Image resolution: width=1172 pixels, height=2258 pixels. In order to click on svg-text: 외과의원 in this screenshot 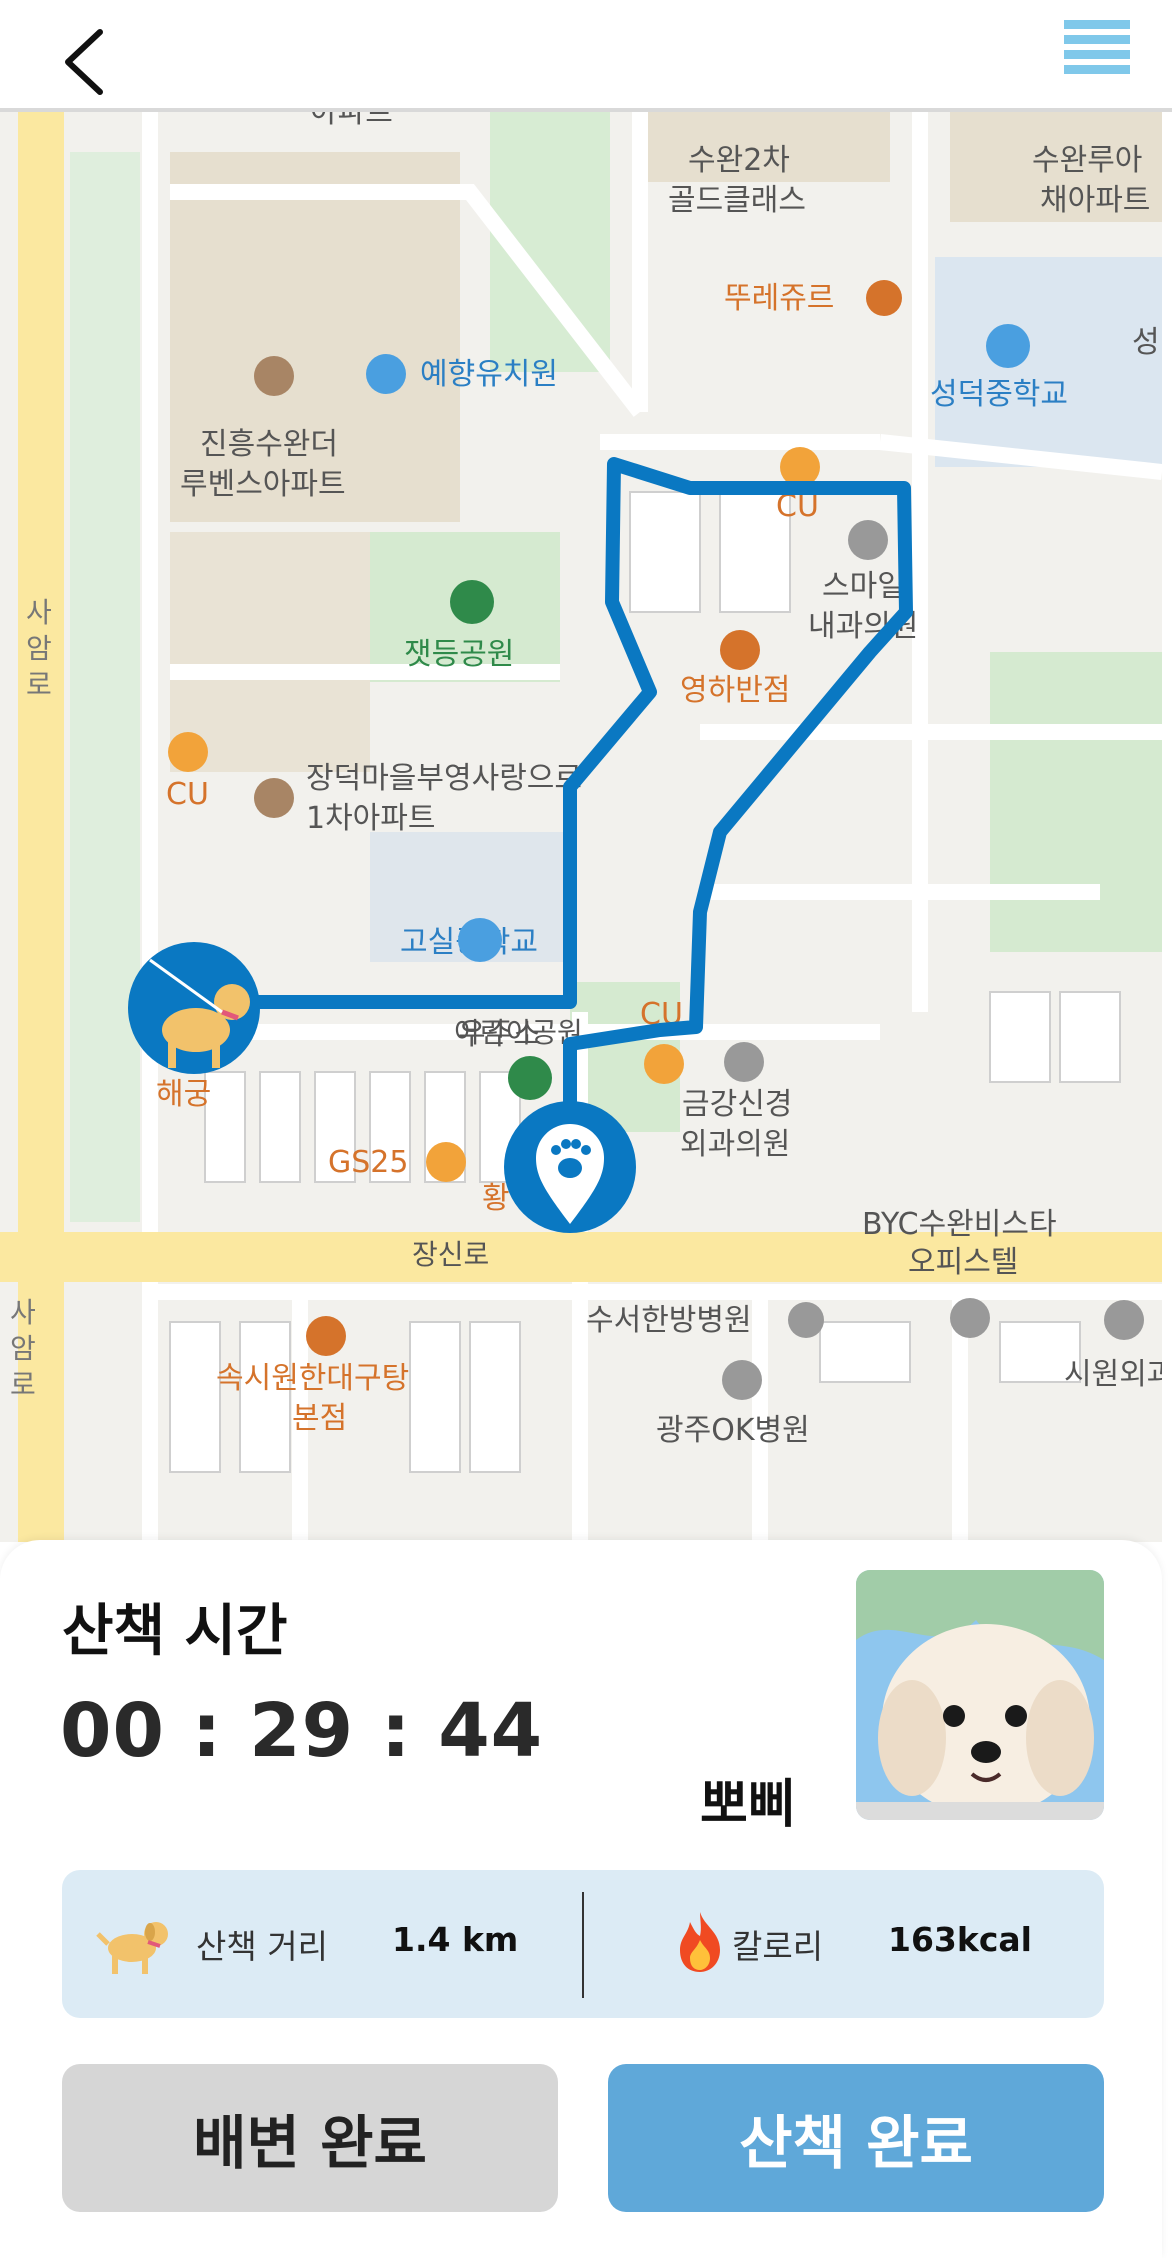, I will do `click(735, 1144)`.